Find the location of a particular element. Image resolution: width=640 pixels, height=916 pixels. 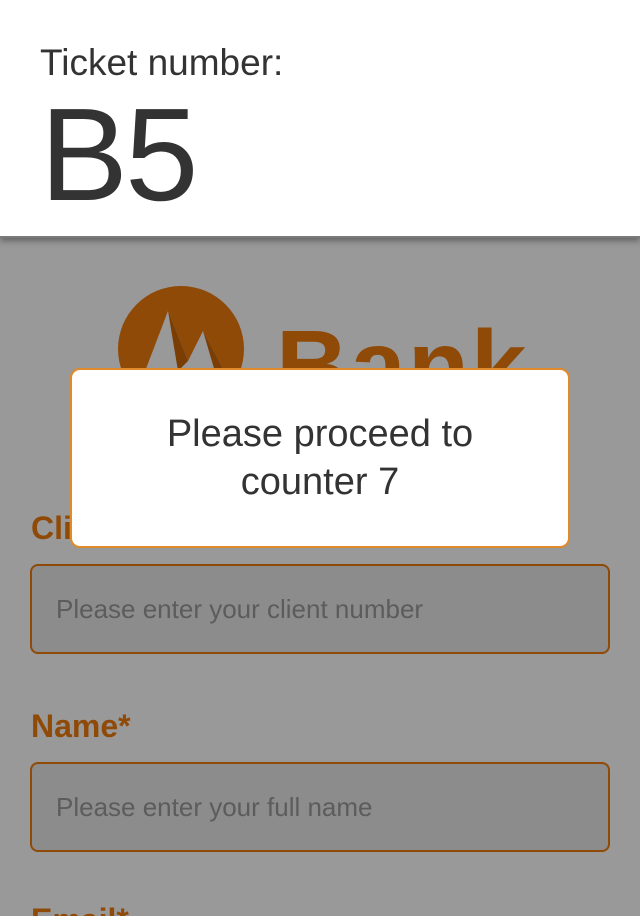

email-label: Email* is located at coordinates (80, 909).